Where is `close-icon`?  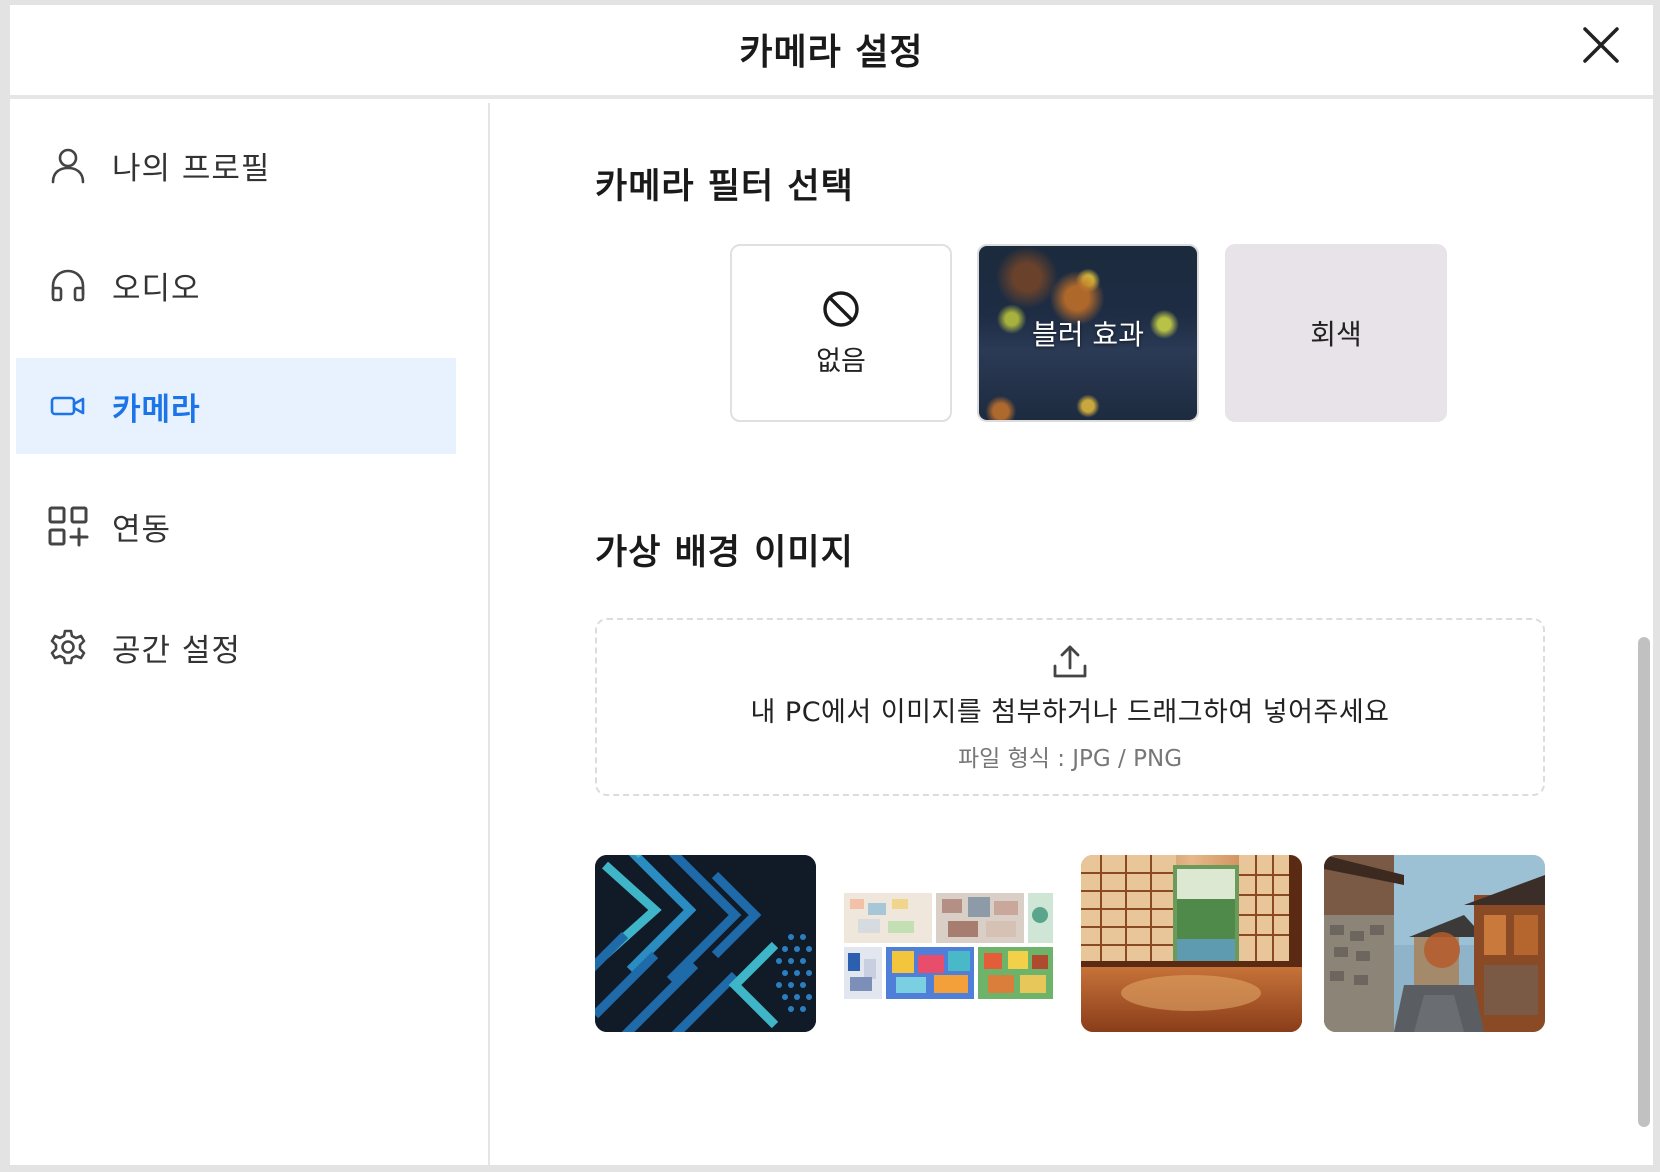
close-icon is located at coordinates (1601, 45).